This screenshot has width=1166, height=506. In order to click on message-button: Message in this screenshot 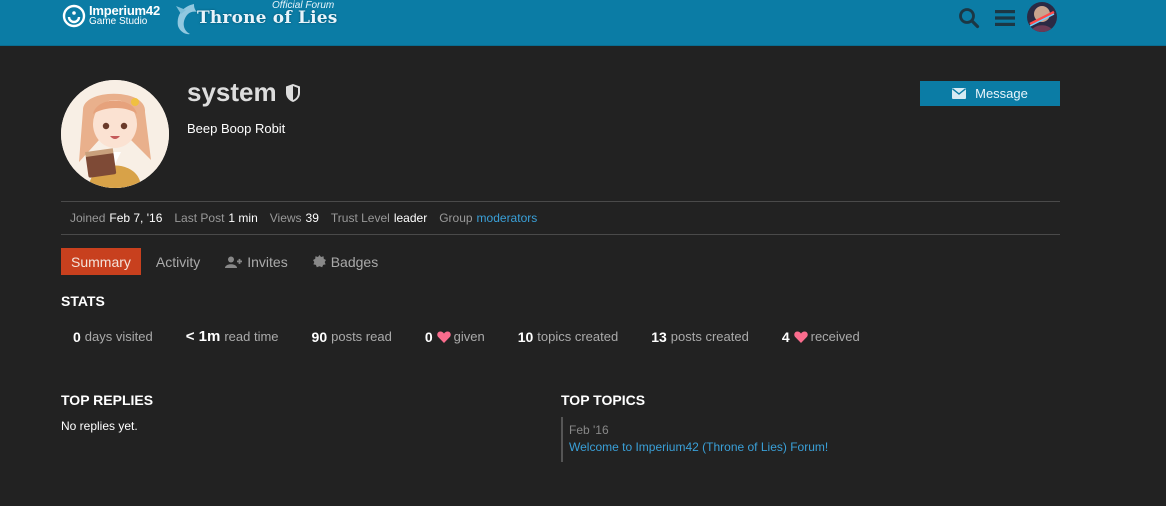, I will do `click(990, 93)`.